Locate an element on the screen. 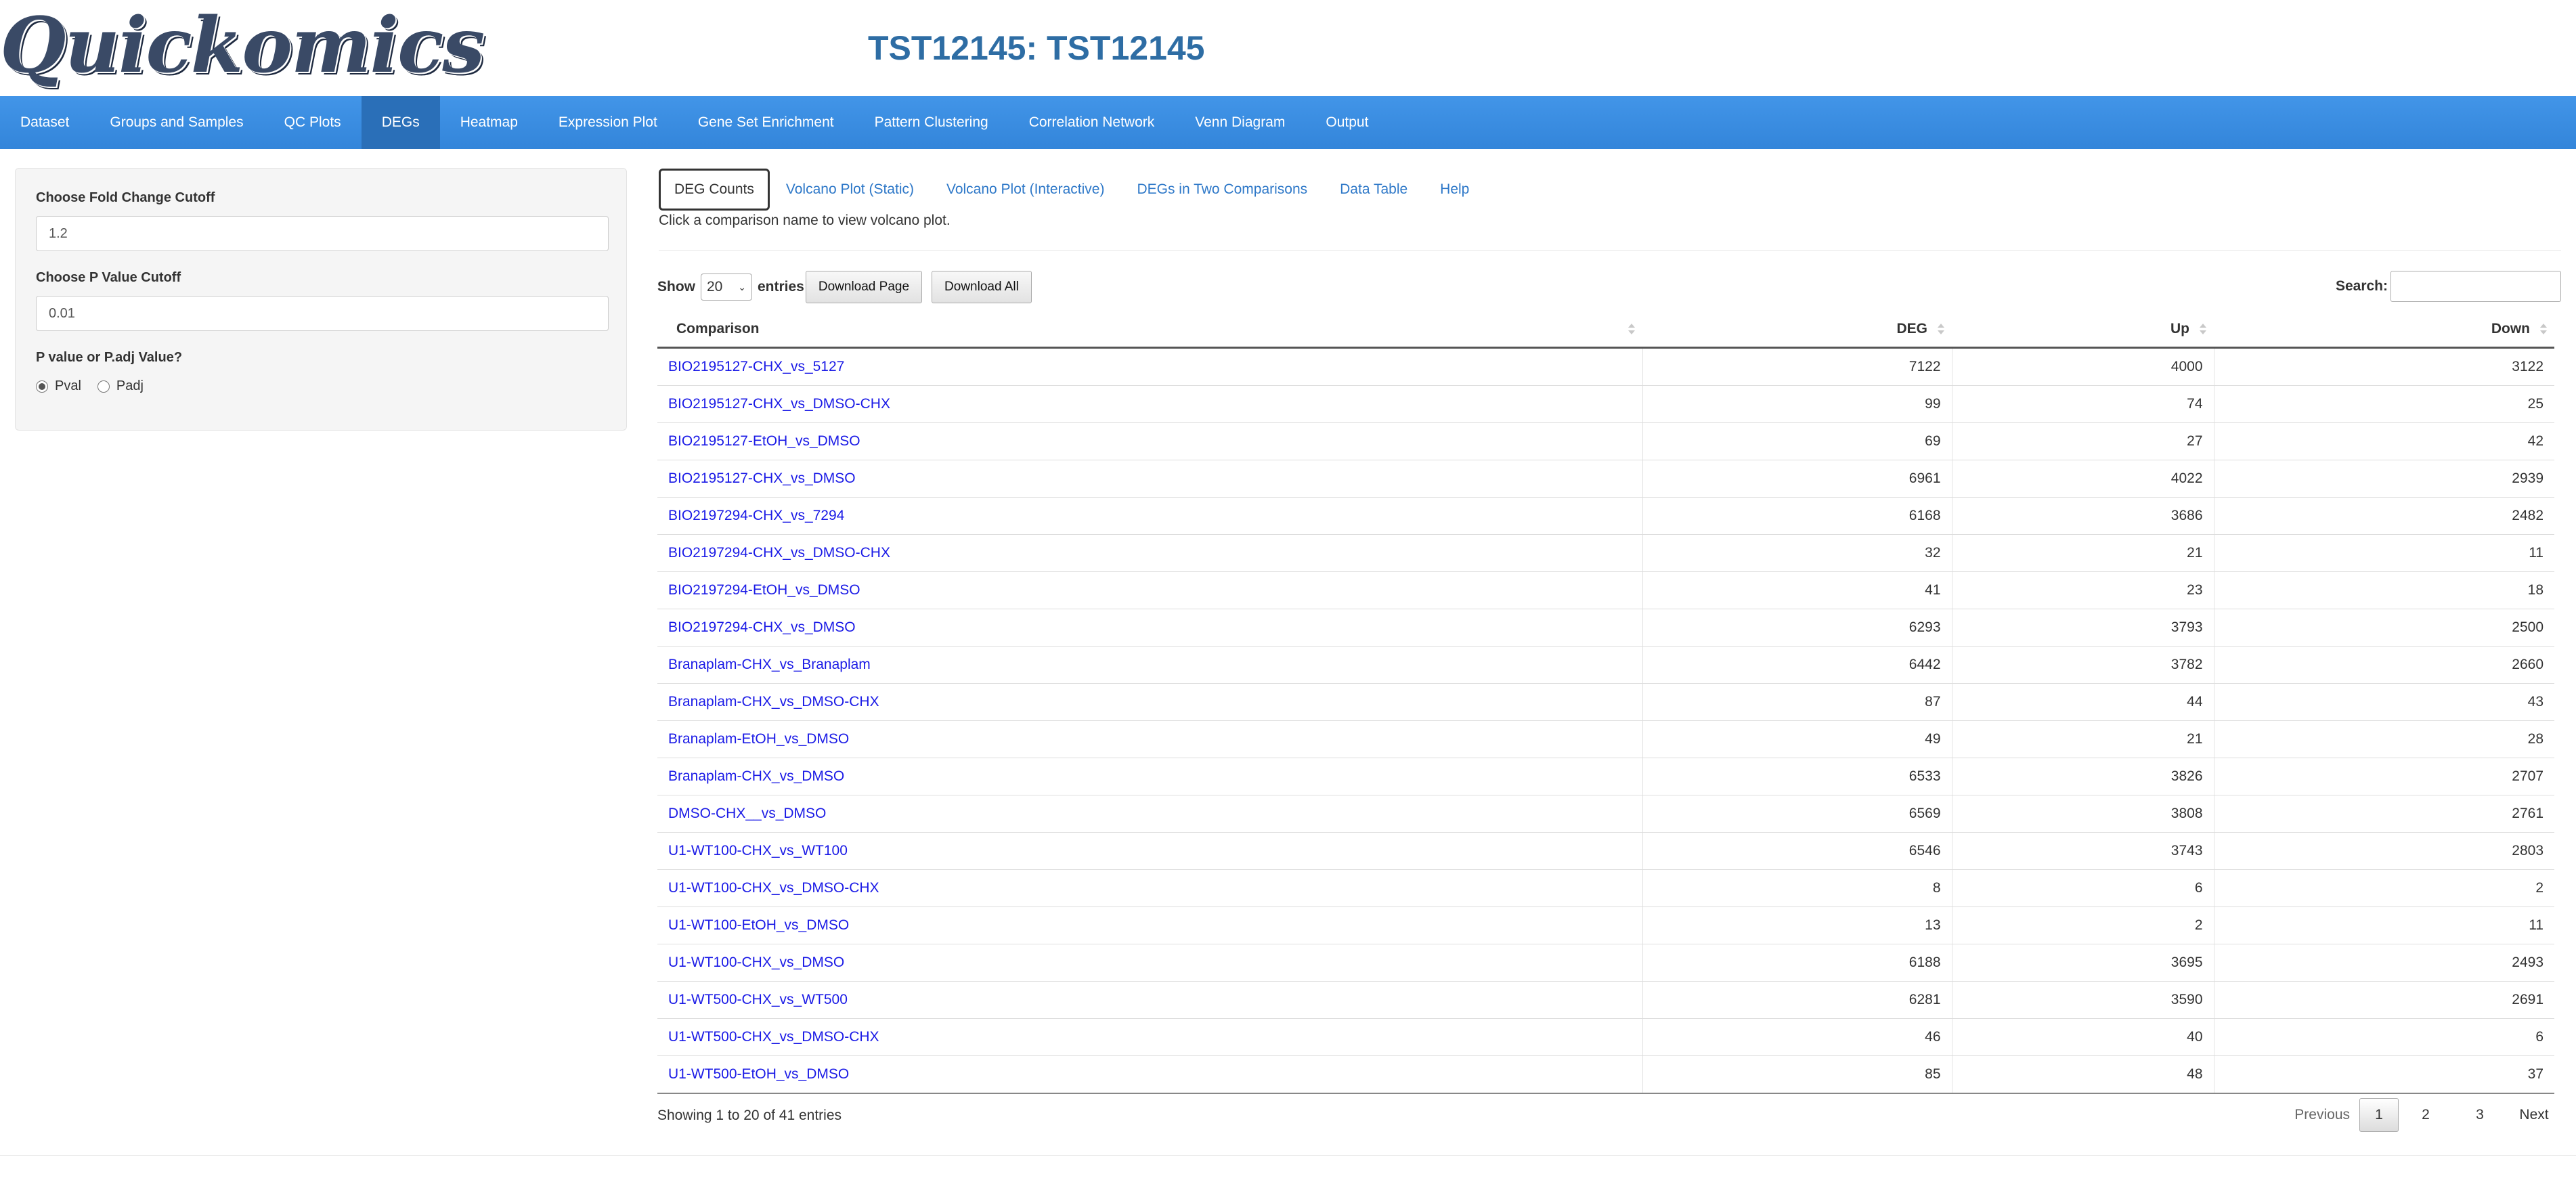 The width and height of the screenshot is (2576, 1180). entries-label: entries is located at coordinates (781, 286).